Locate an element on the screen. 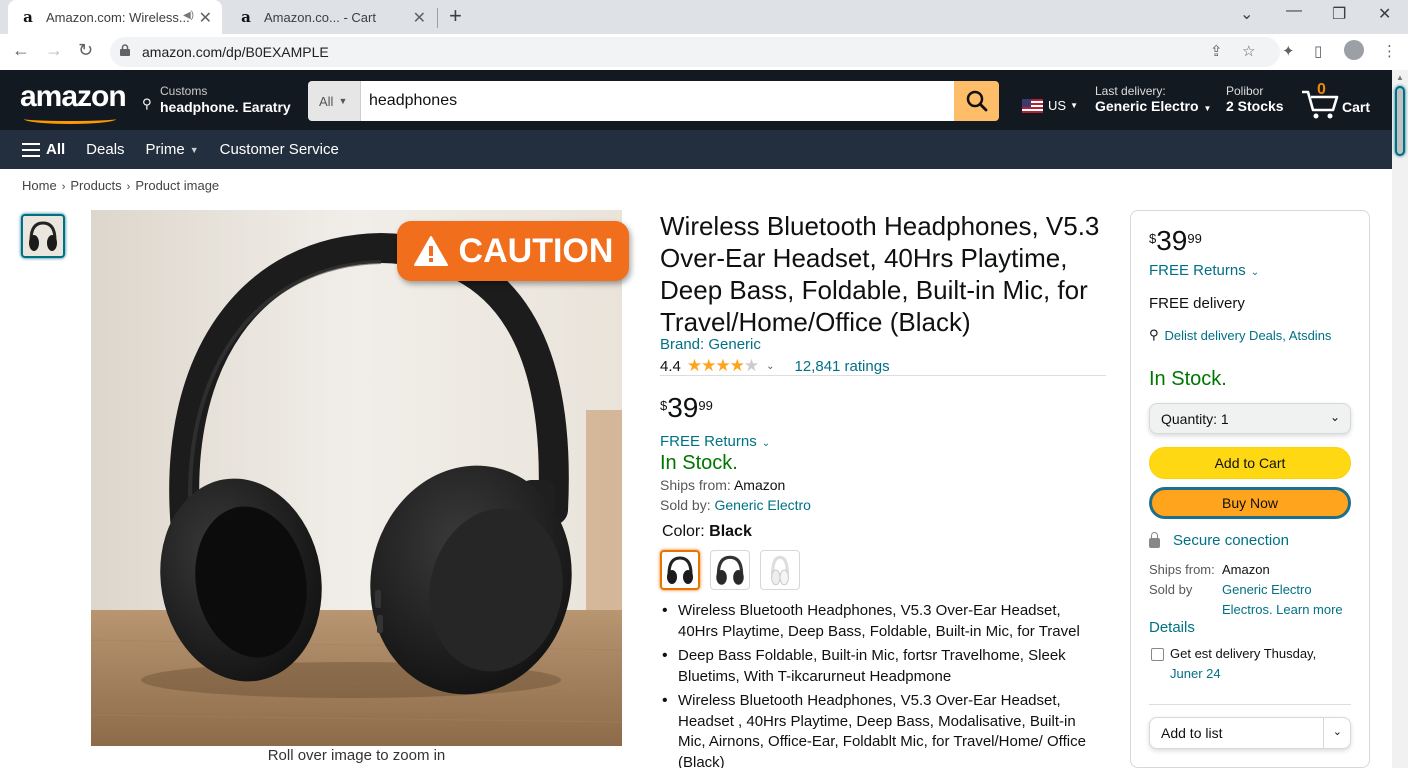  share-icon: ⇪ is located at coordinates (1216, 51).